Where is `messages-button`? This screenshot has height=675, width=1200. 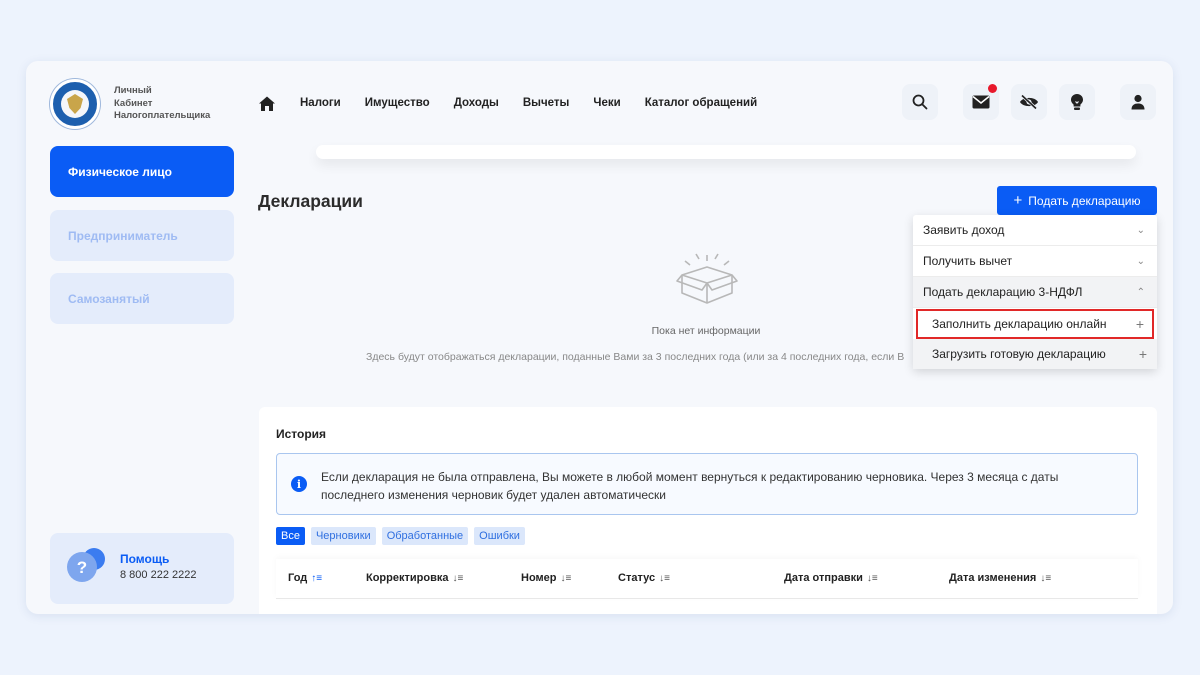 messages-button is located at coordinates (981, 102).